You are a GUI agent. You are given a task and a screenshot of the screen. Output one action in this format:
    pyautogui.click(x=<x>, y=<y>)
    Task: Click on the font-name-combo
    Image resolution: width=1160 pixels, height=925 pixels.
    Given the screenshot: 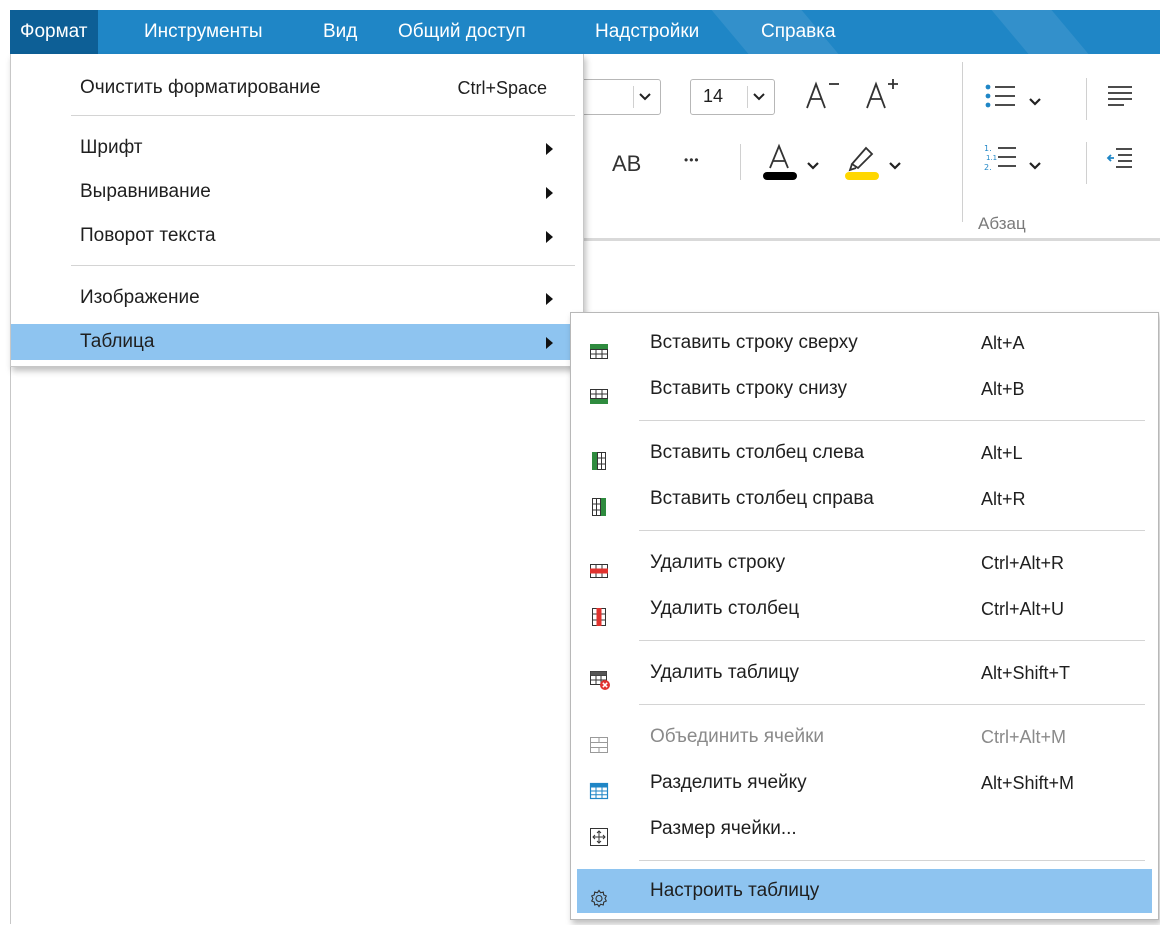 What is the action you would take?
    pyautogui.click(x=616, y=97)
    